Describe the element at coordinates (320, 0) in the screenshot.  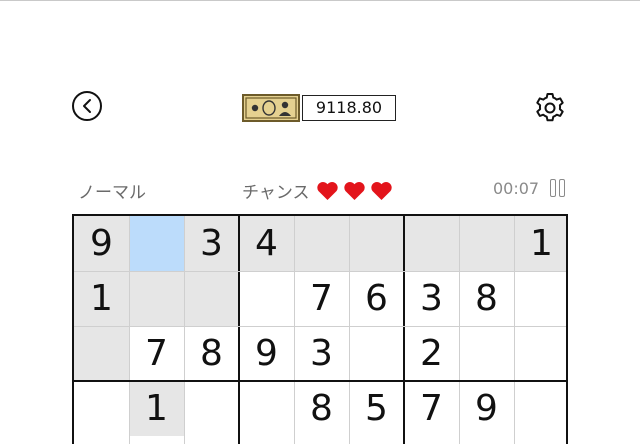
I see `top-divider` at that location.